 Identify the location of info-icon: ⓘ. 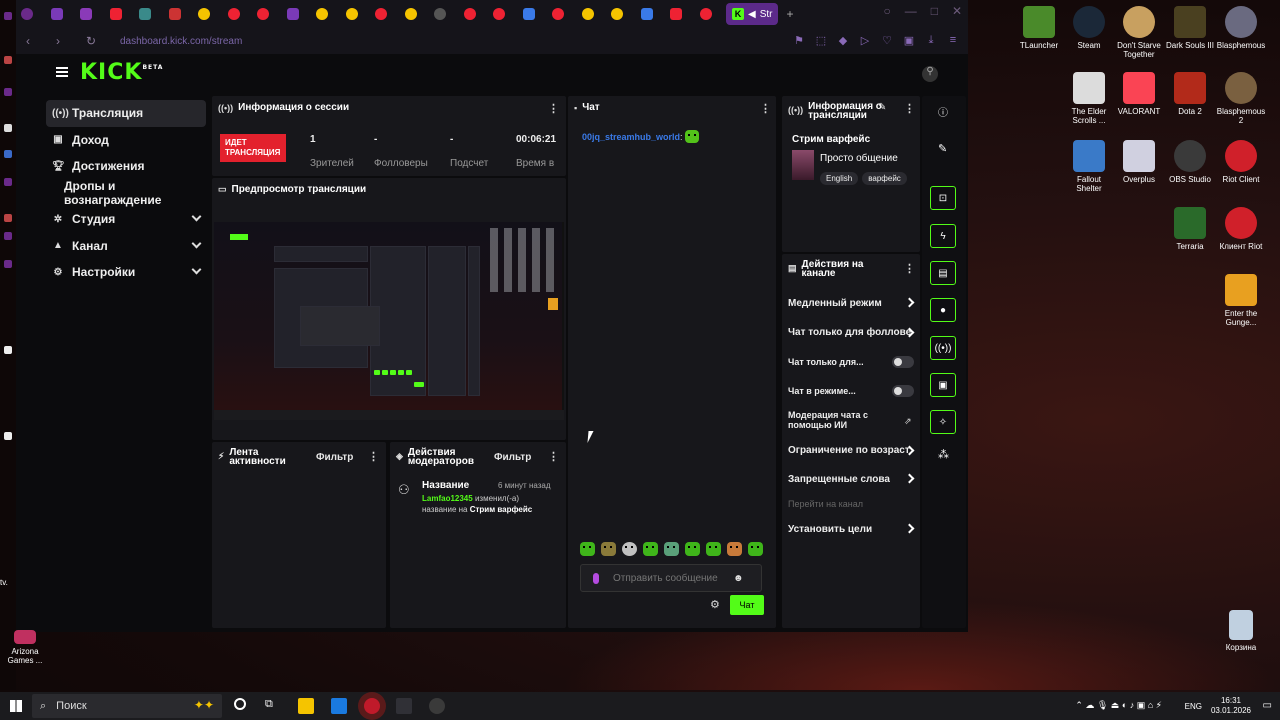
(943, 111).